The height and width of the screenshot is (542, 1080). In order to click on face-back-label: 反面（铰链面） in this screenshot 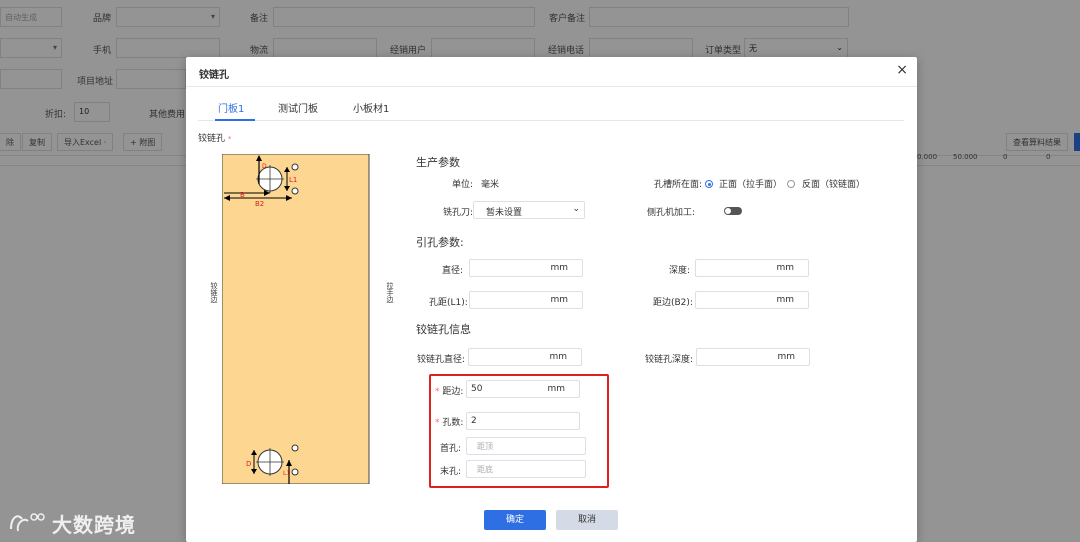, I will do `click(833, 183)`.